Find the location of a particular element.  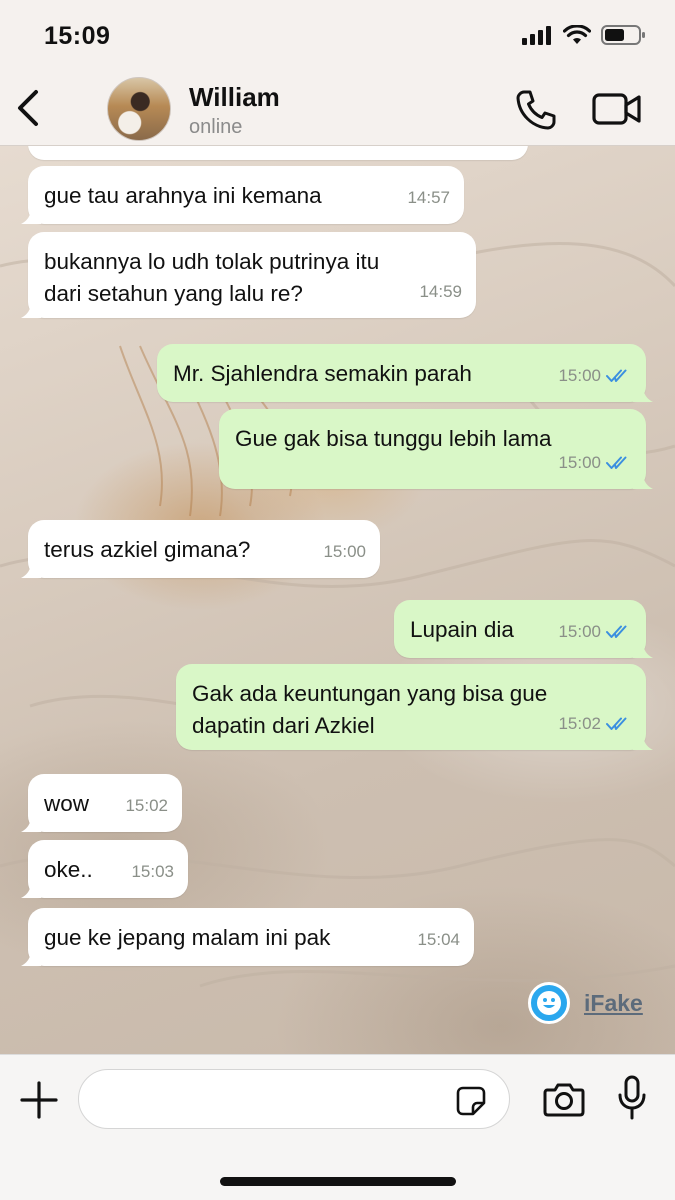

status-icons is located at coordinates (584, 35).